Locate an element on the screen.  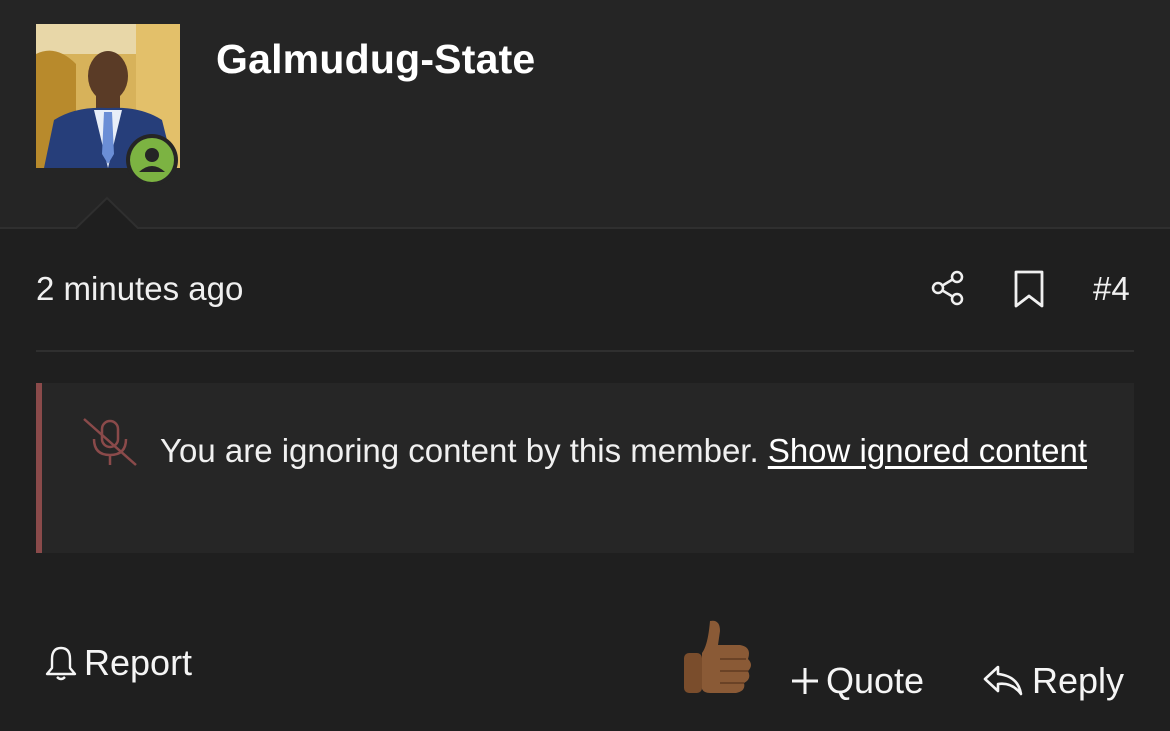
online-status-badge is located at coordinates (152, 160).